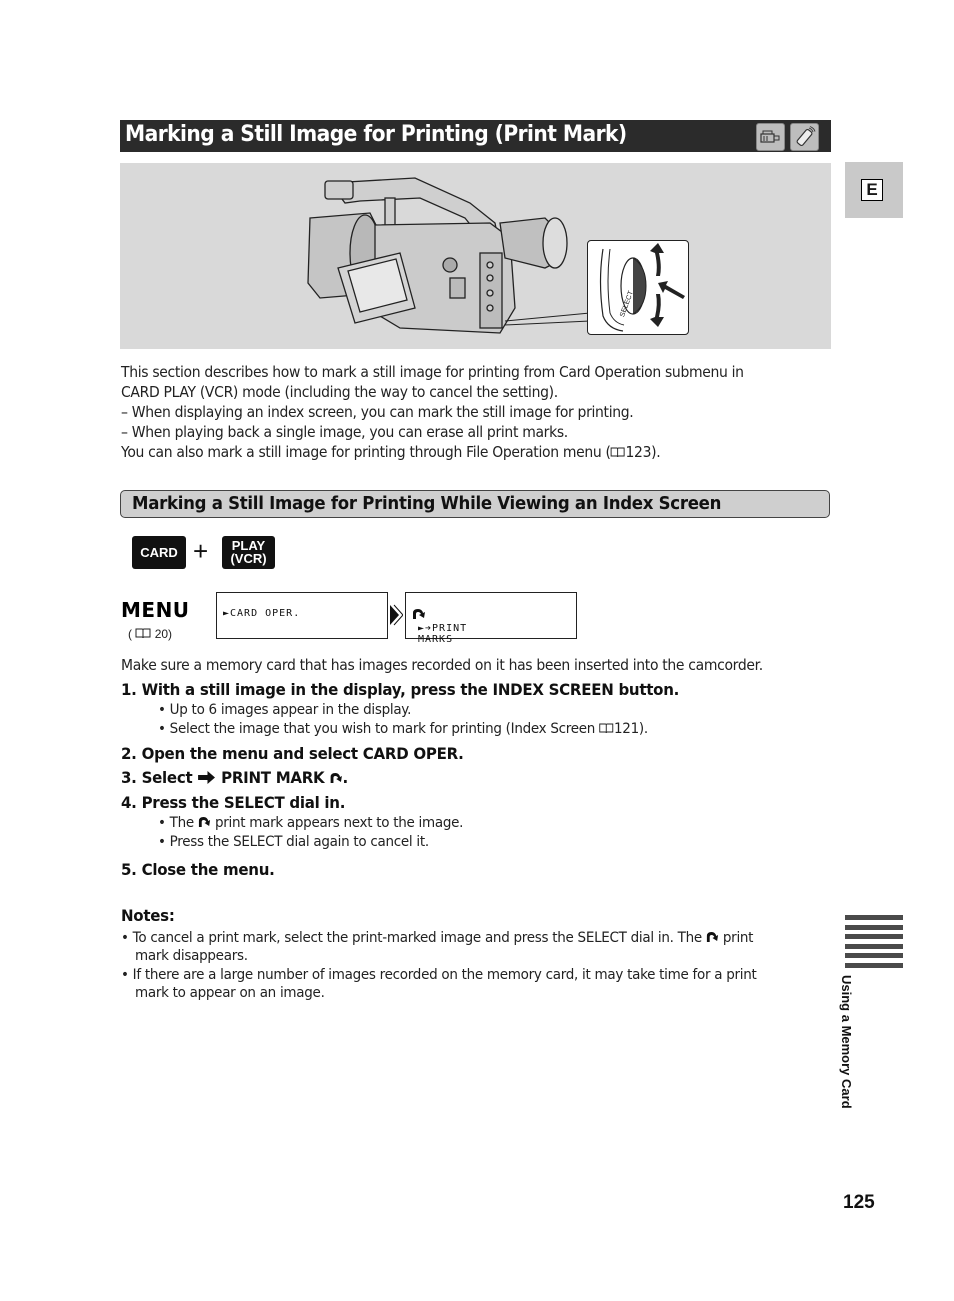  What do you see at coordinates (770, 137) in the screenshot?
I see `camcorder-icon` at bounding box center [770, 137].